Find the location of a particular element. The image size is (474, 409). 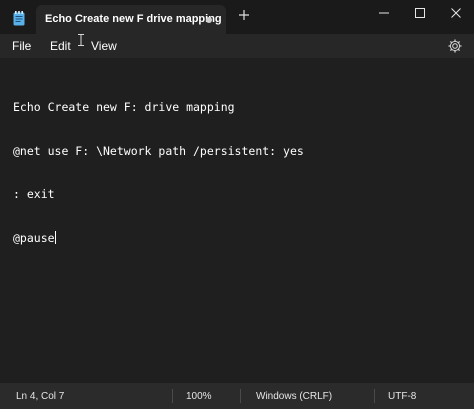

notepad-icon is located at coordinates (19, 18).